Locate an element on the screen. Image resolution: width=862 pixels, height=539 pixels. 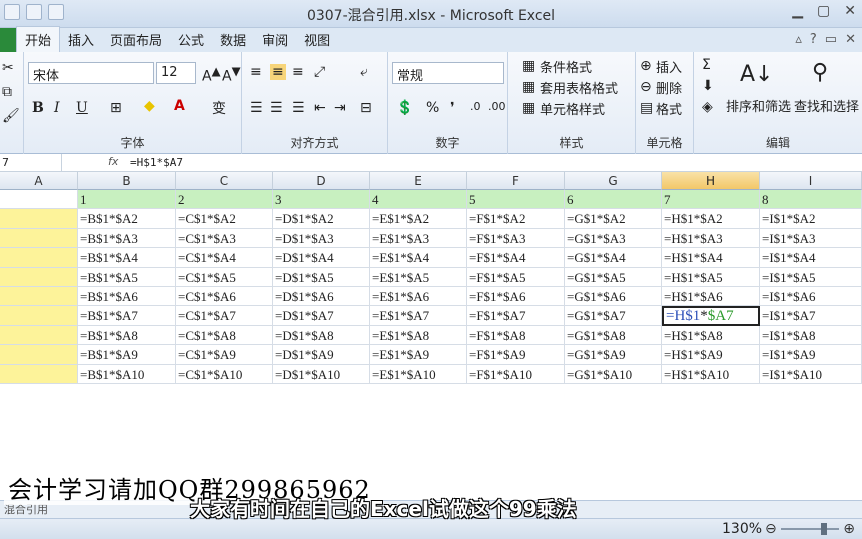
bold-icon: B is located at coordinates (38, 108).